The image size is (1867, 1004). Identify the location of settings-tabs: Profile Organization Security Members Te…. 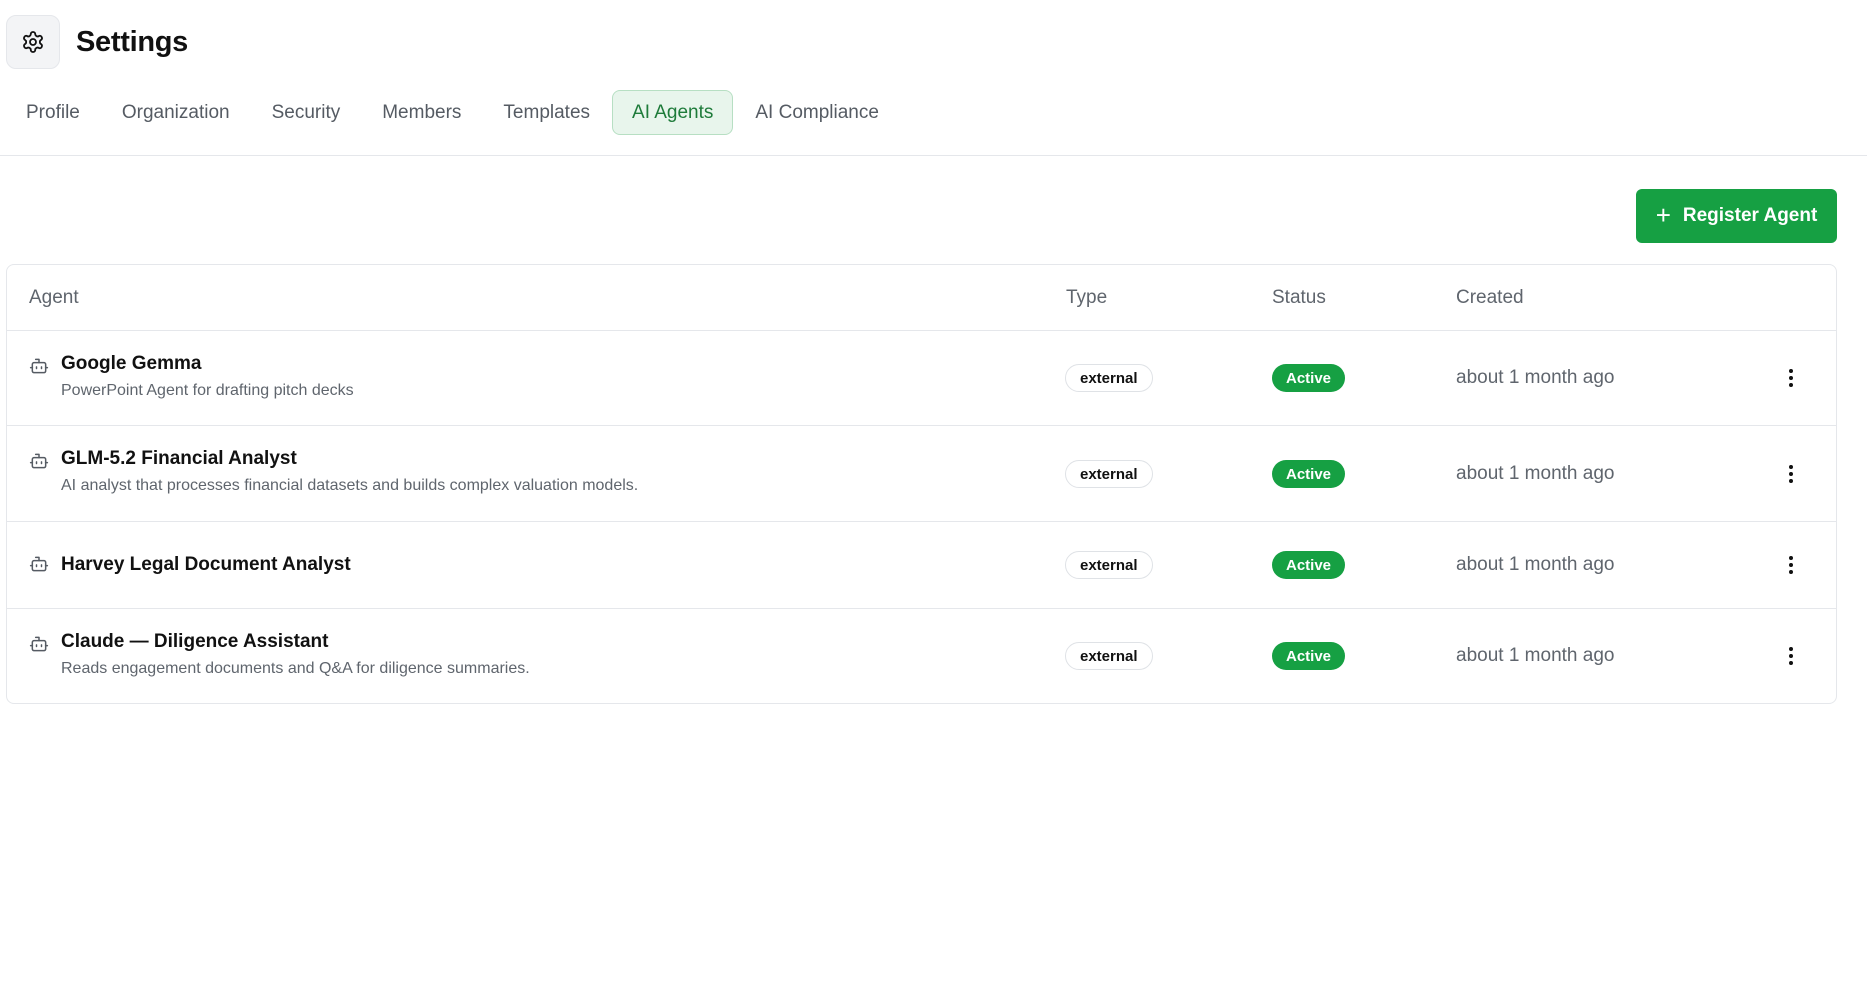
(453, 112).